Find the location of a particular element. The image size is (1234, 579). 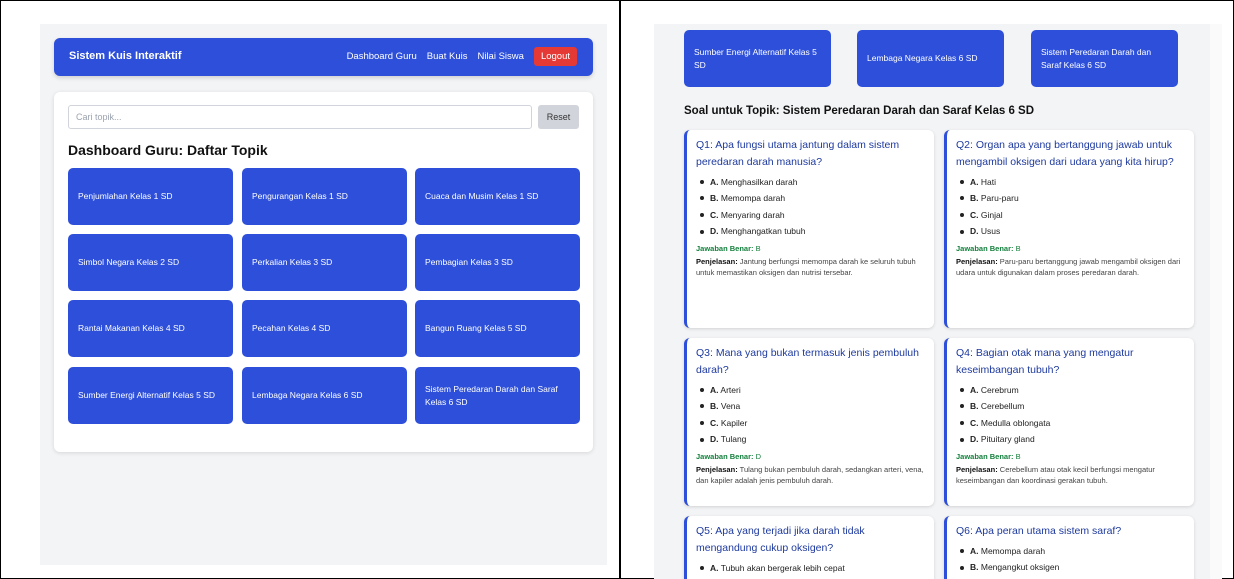

question-text: Q6: Apa peran utama sistem saraf? is located at coordinates (1039, 531).